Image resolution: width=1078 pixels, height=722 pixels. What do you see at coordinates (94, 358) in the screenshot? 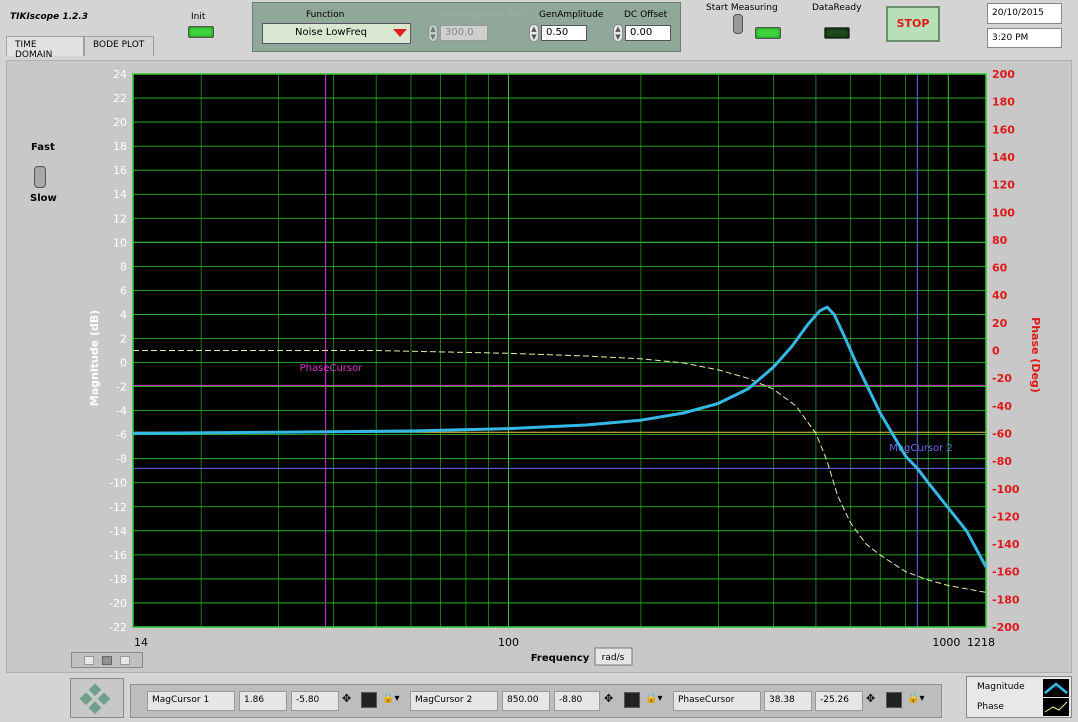
I see `y-axis-label: Magnitude (dB)` at bounding box center [94, 358].